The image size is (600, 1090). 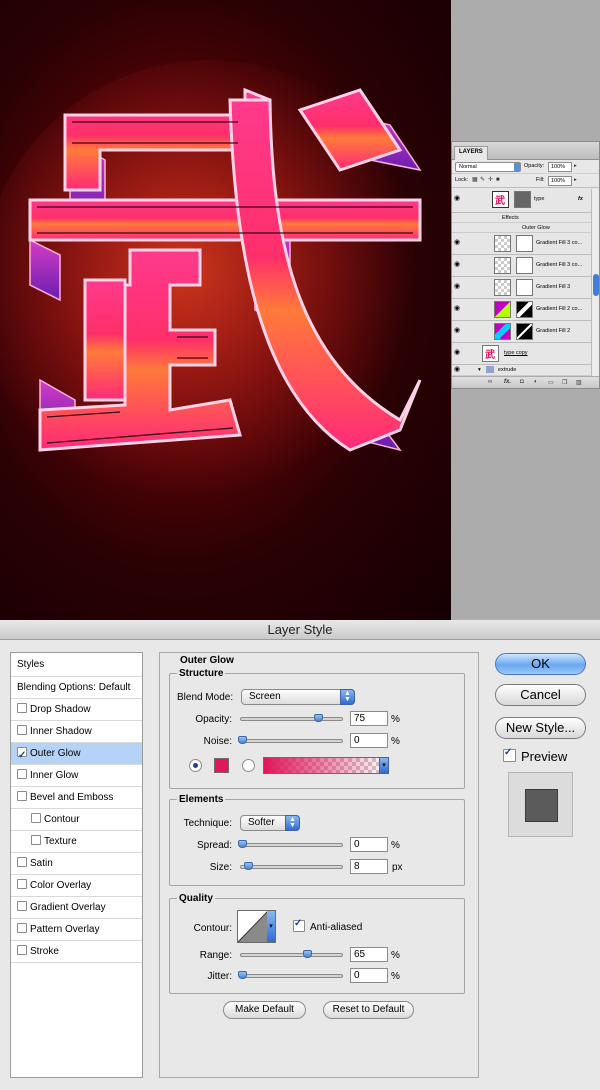 What do you see at coordinates (522, 218) in the screenshot?
I see `layer-effects-row: Effects` at bounding box center [522, 218].